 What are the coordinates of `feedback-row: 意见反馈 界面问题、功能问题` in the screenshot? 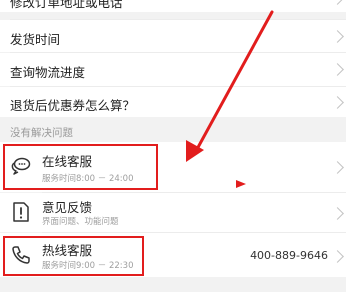 It's located at (173, 212).